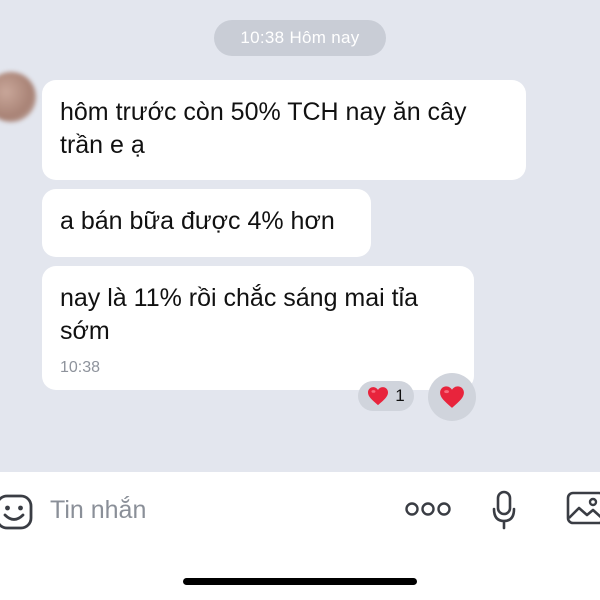 This screenshot has height=600, width=600. I want to click on avatar, so click(18, 97).